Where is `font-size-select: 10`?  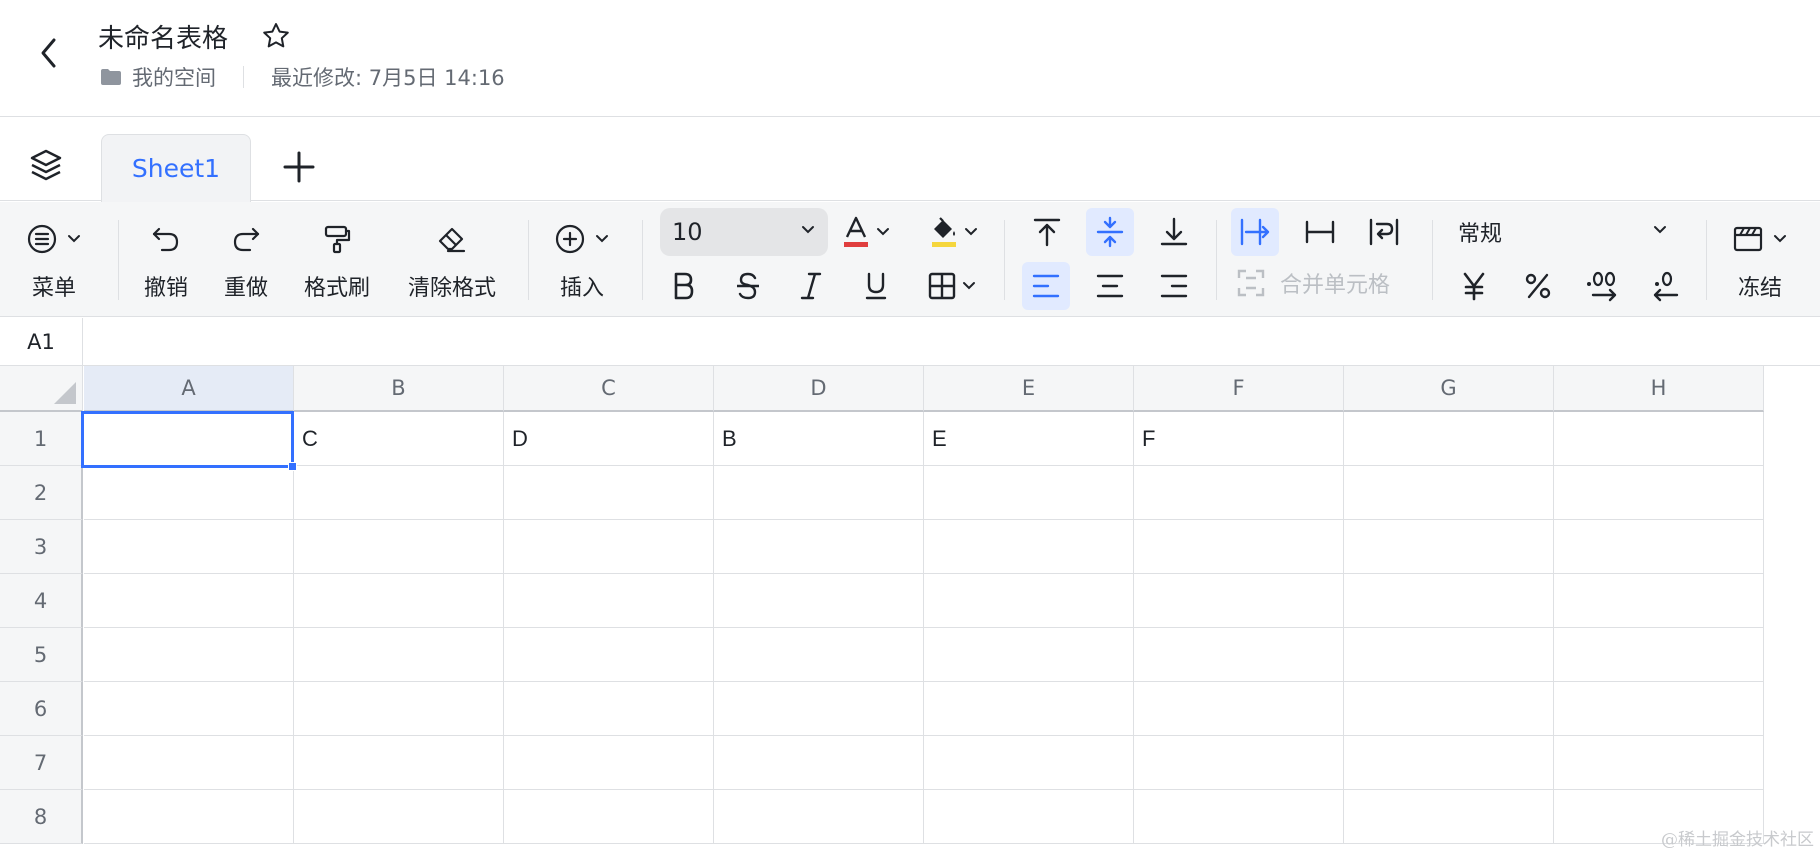
font-size-select: 10 is located at coordinates (744, 232).